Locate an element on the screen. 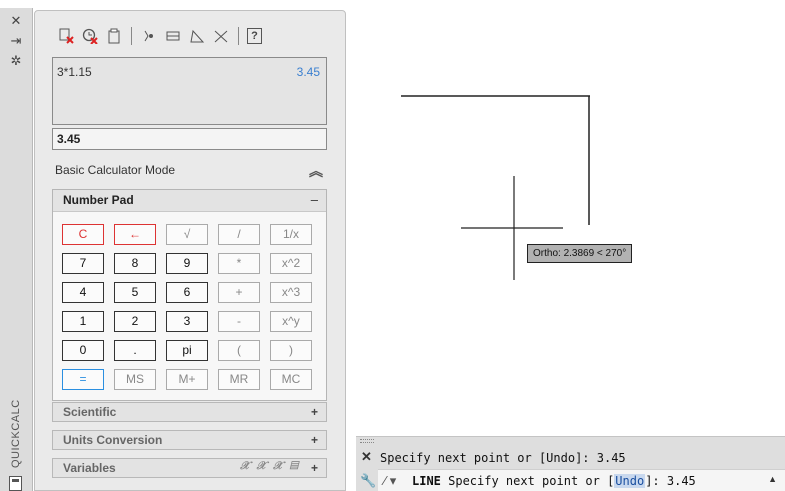  key-6: 6 is located at coordinates (187, 292).